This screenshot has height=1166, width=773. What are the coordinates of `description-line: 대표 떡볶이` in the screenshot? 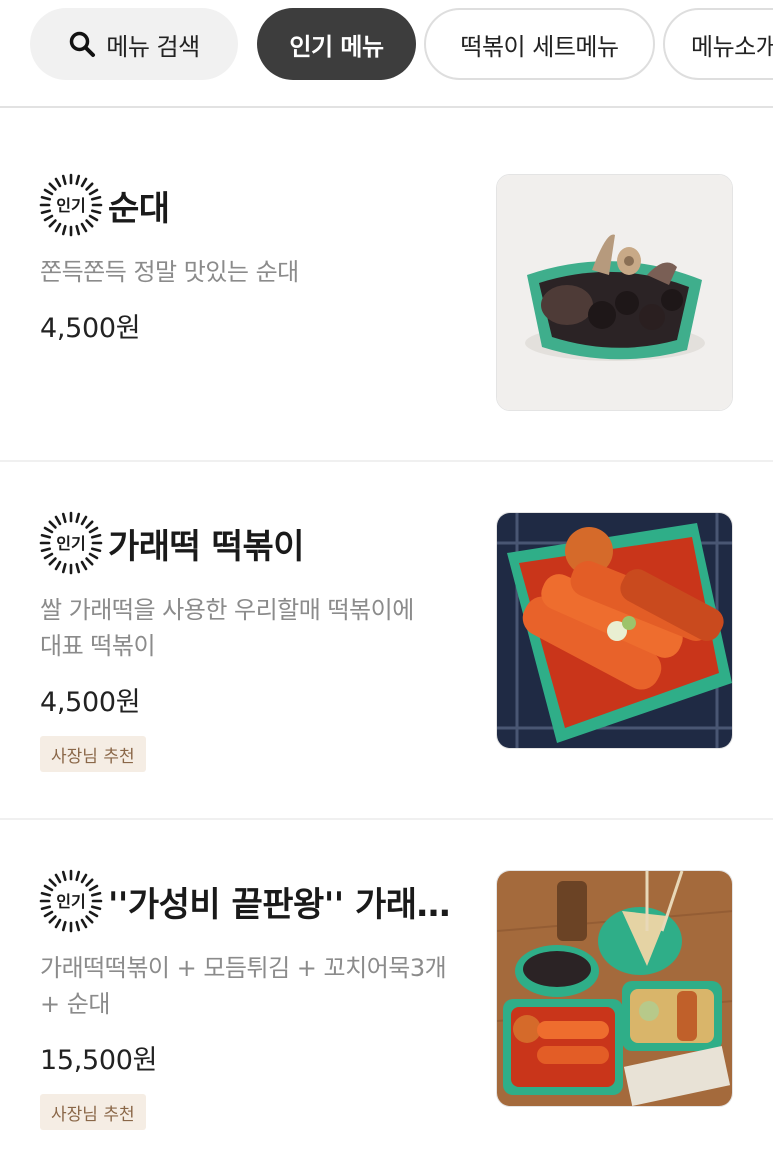 It's located at (98, 646).